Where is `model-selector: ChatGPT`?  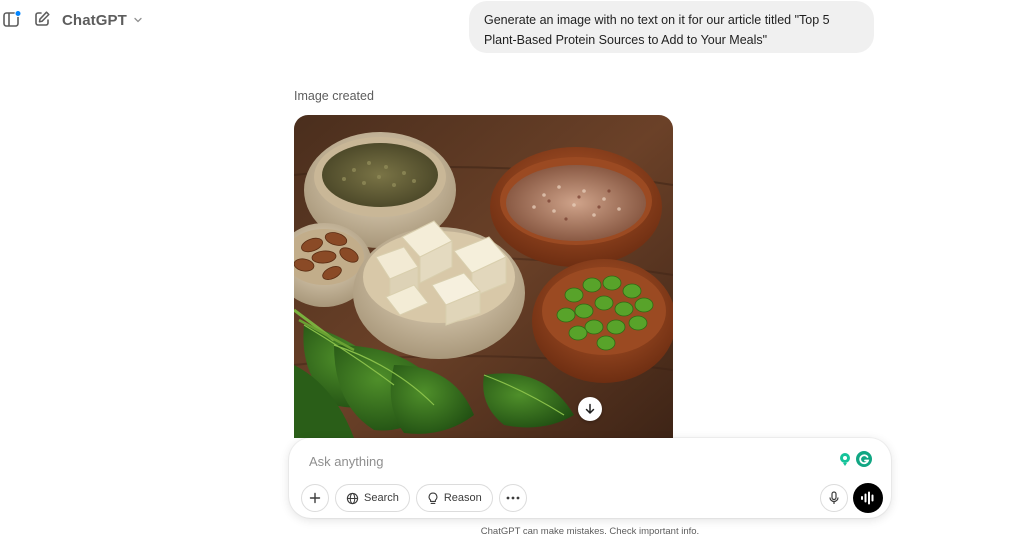 model-selector: ChatGPT is located at coordinates (102, 20).